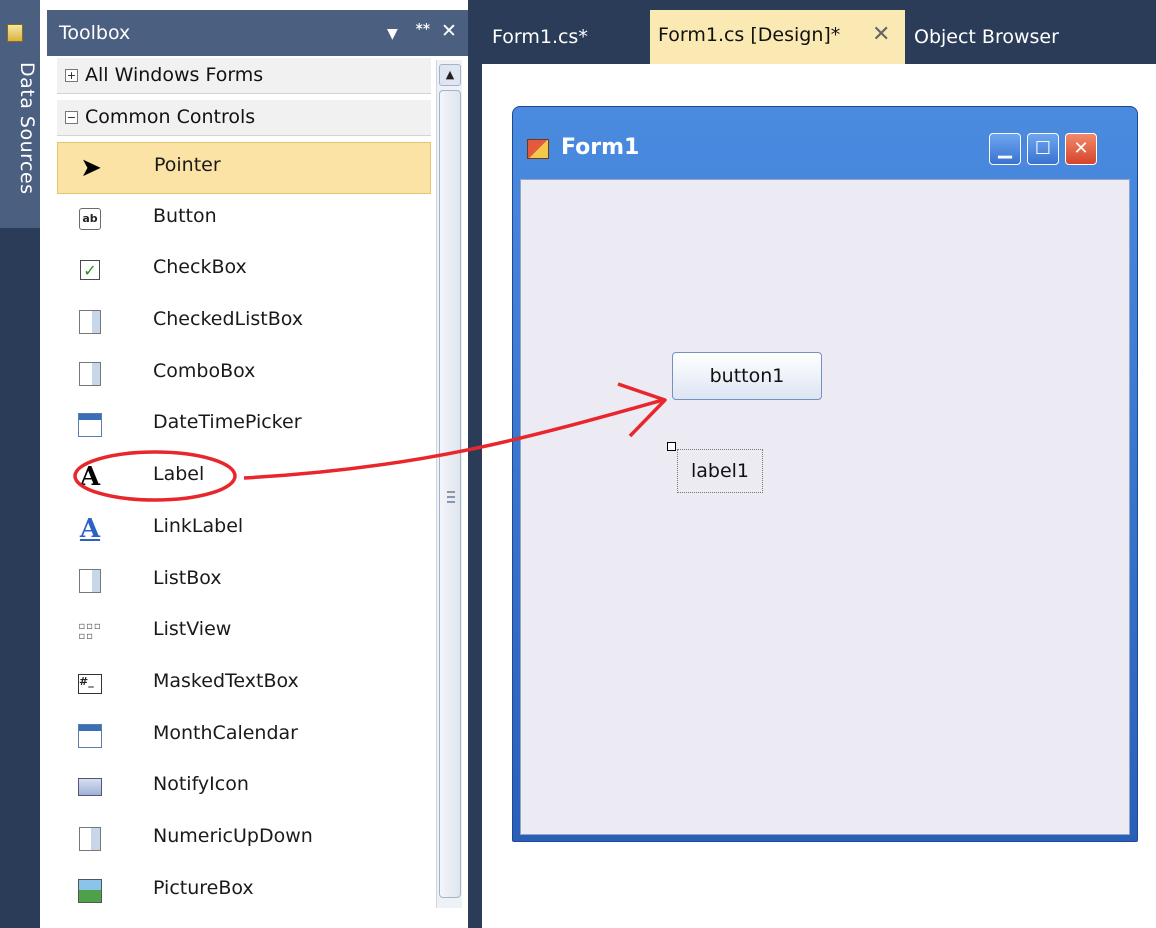 The image size is (1156, 928). I want to click on maximize-icon: ☐, so click(1043, 149).